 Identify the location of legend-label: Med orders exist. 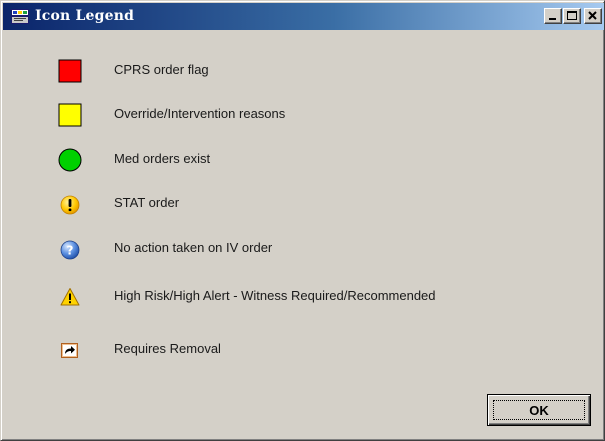
(162, 158).